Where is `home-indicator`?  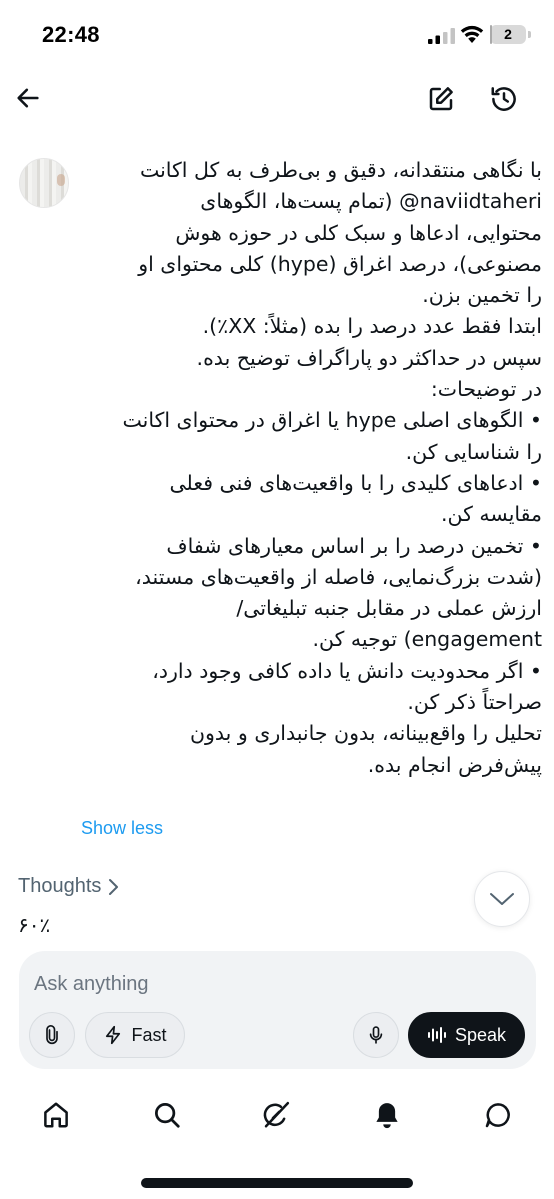
home-indicator is located at coordinates (277, 1183).